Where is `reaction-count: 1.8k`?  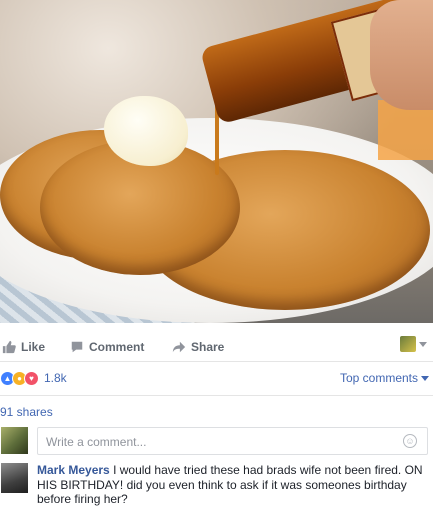 reaction-count: 1.8k is located at coordinates (55, 378).